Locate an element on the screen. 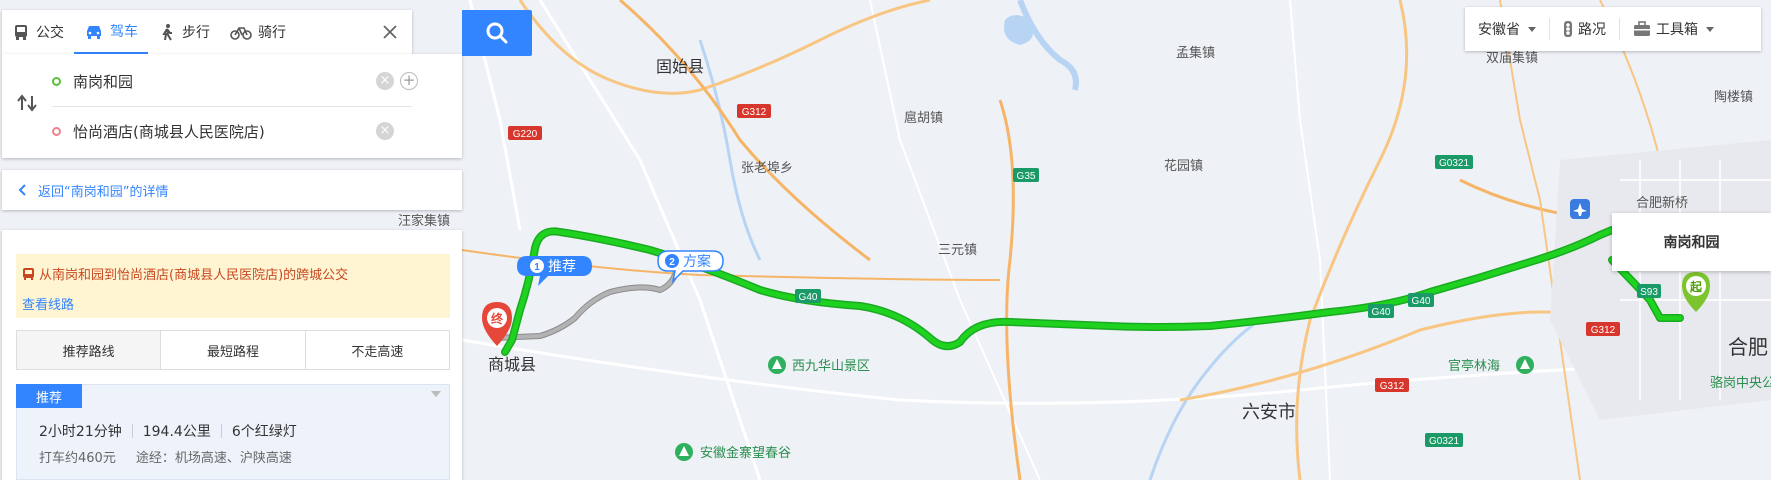 The width and height of the screenshot is (1771, 480). shield-g35: G35 is located at coordinates (1026, 175).